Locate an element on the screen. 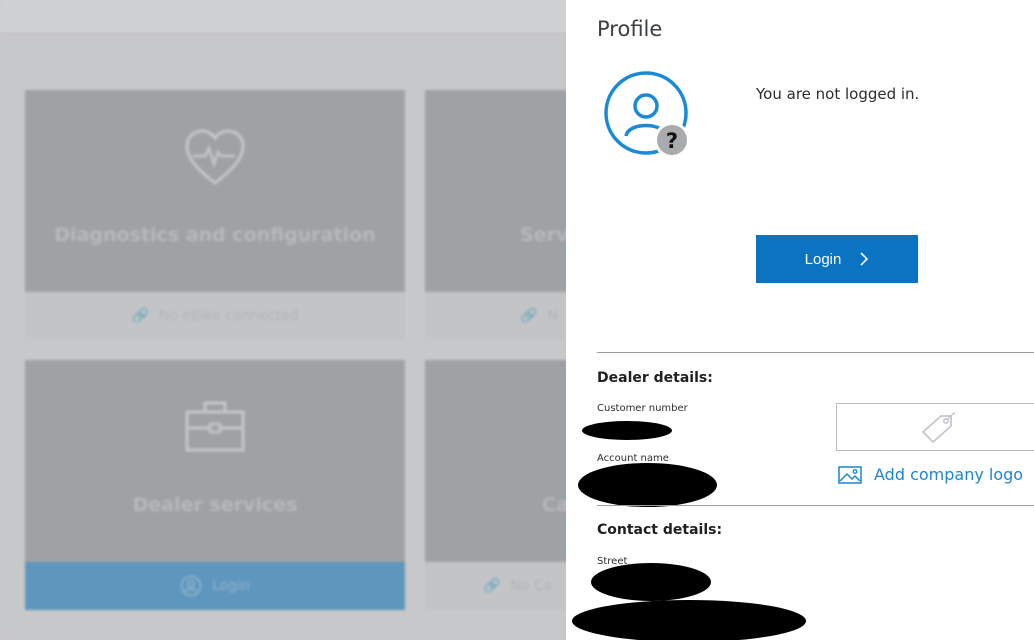  user-icon is located at coordinates (191, 586).